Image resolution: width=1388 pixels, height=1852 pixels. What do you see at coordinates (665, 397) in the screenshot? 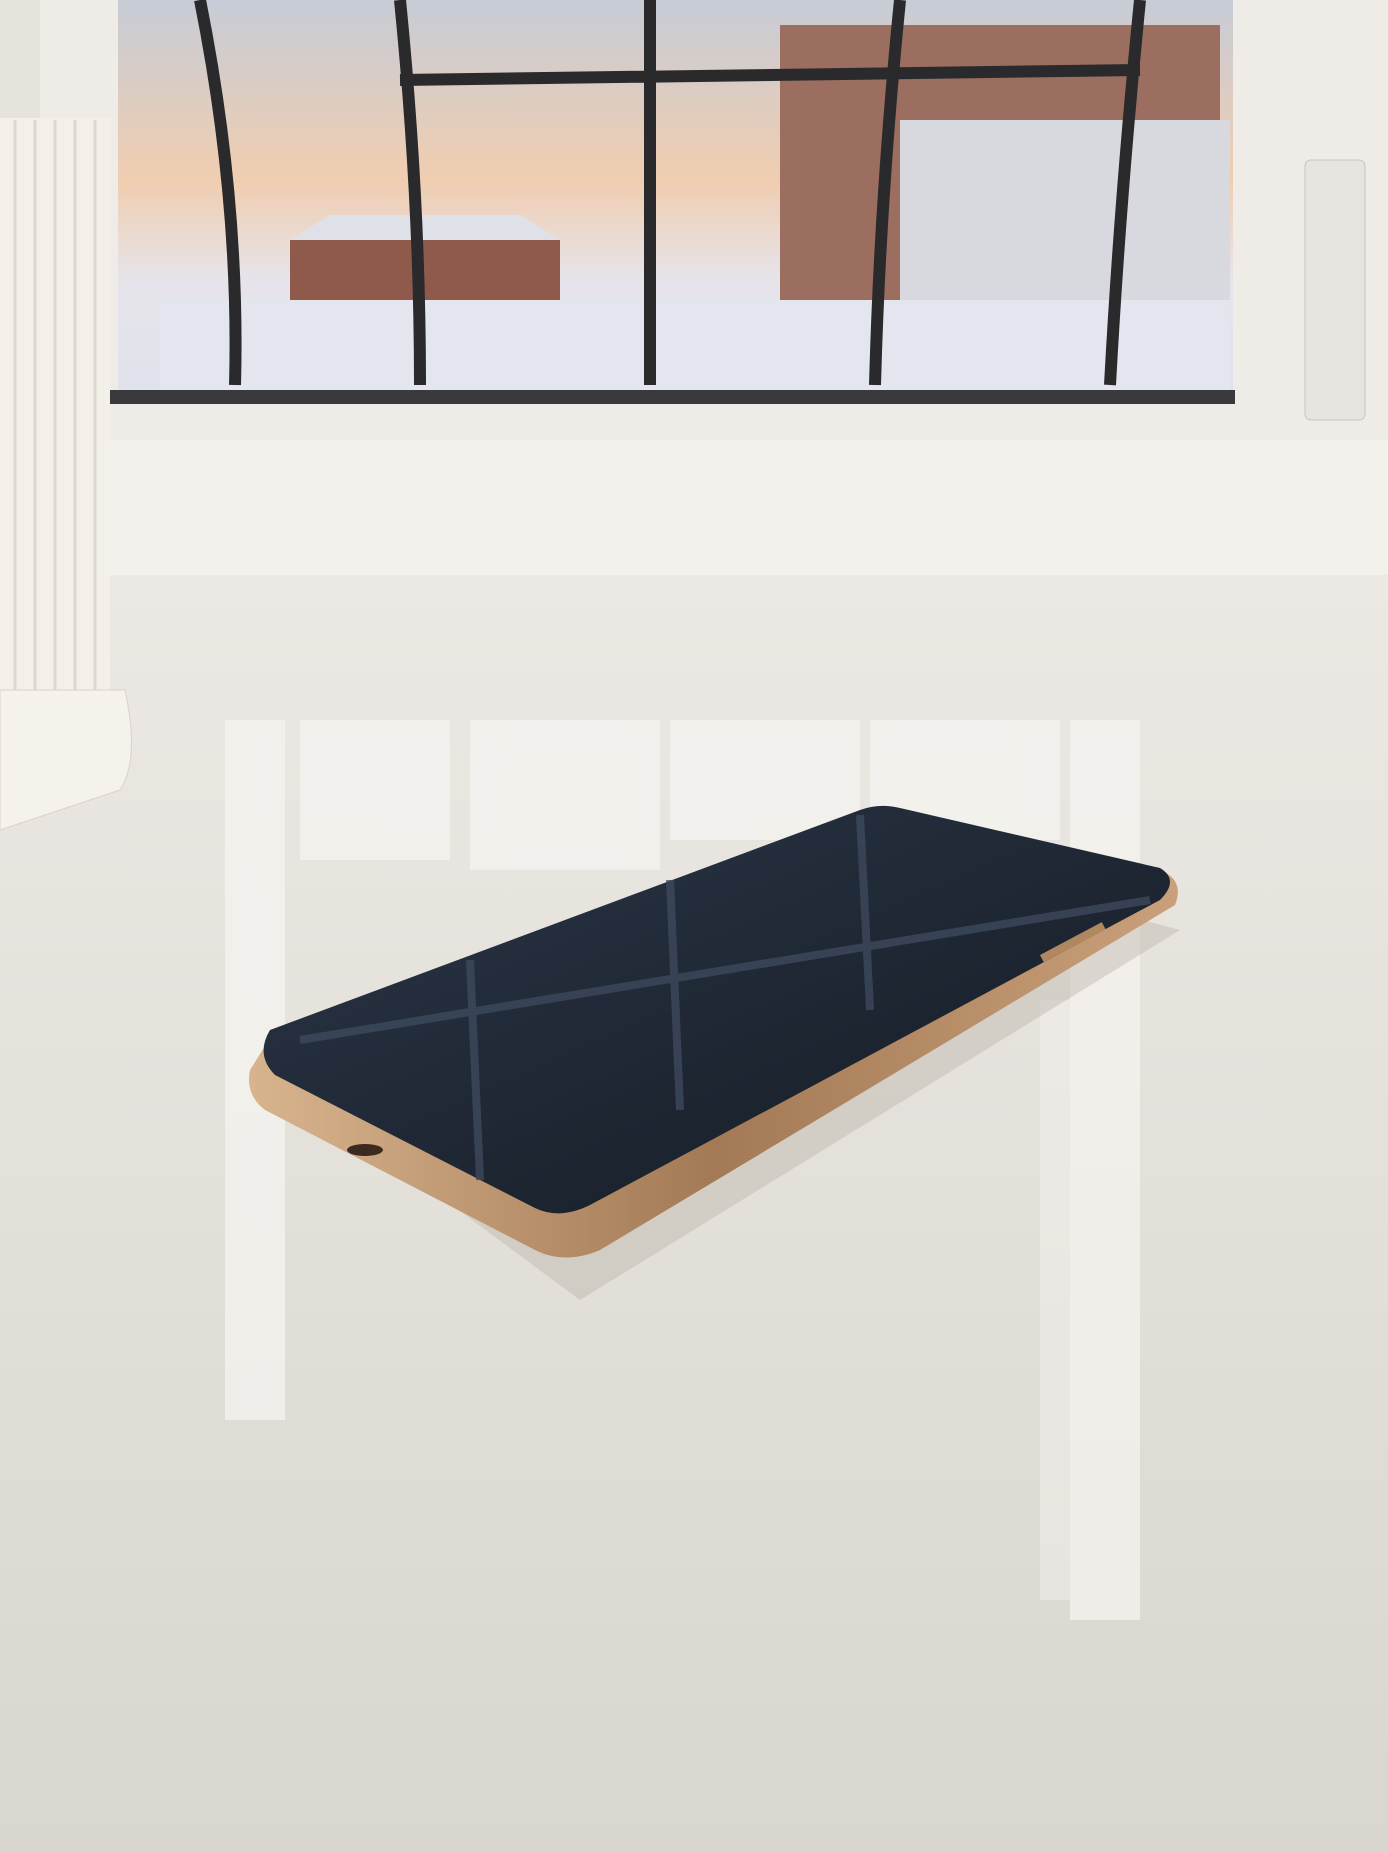
I see `window-bottom-rail` at bounding box center [665, 397].